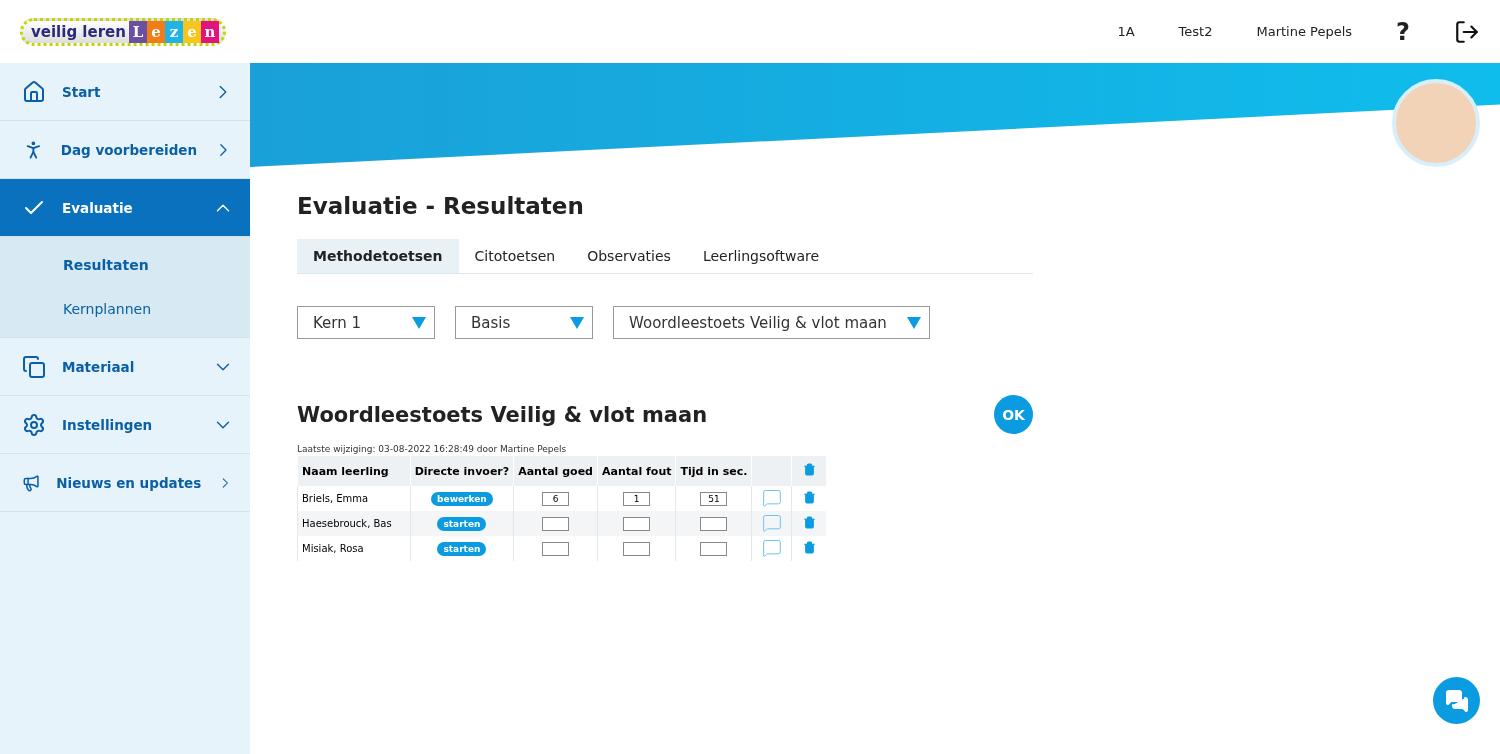 The height and width of the screenshot is (754, 1500). Describe the element at coordinates (713, 471) in the screenshot. I see `column-header: Tijd in sec.` at that location.